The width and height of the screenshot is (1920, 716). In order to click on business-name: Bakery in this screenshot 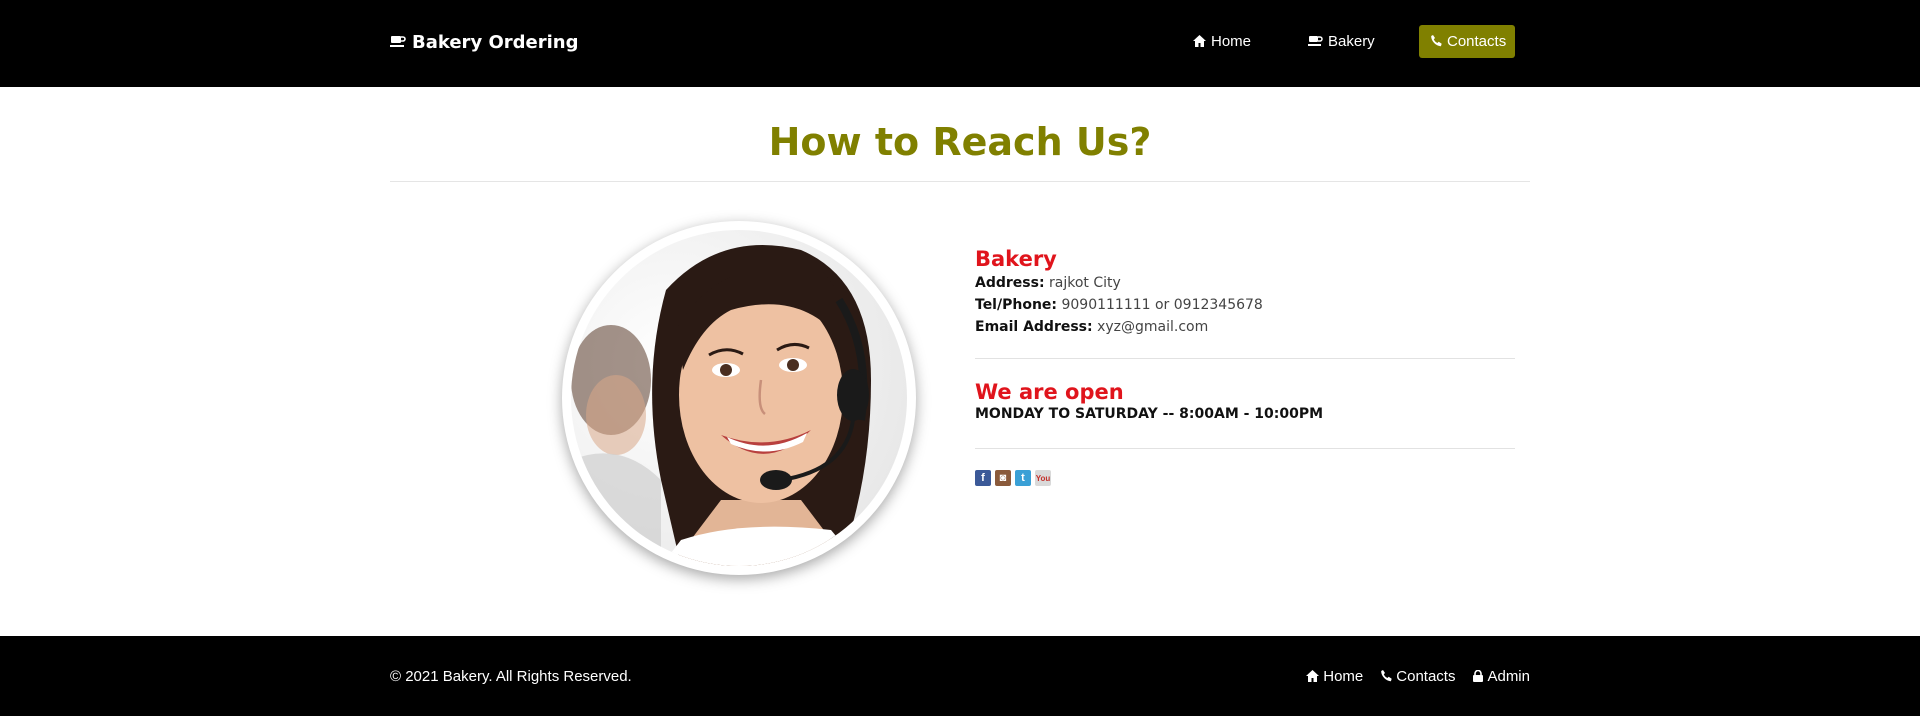, I will do `click(1016, 259)`.